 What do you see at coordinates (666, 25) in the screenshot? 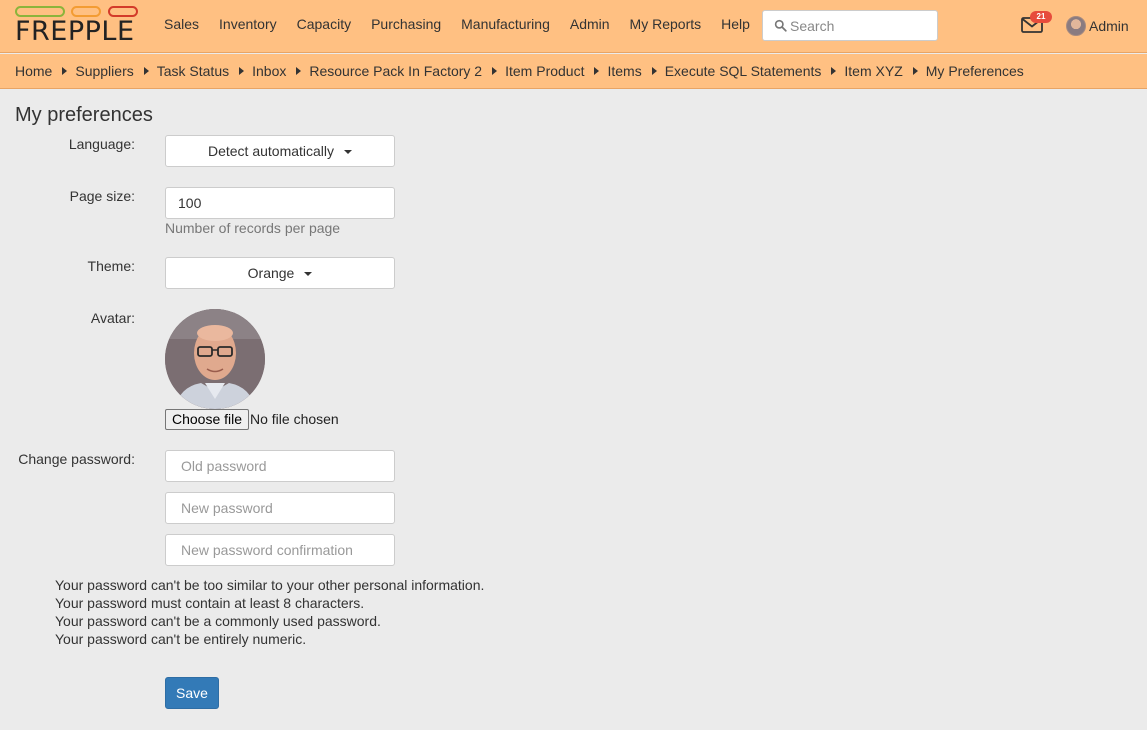
I see `menu-my-reports: My Reports` at bounding box center [666, 25].